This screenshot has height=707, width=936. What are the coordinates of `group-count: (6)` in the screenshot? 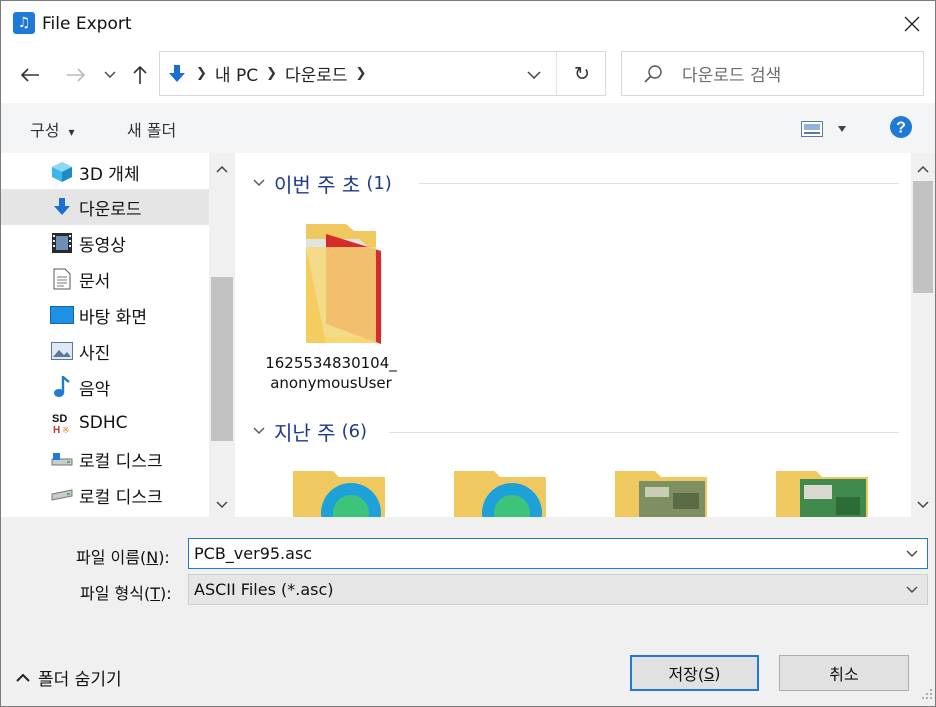 It's located at (354, 431).